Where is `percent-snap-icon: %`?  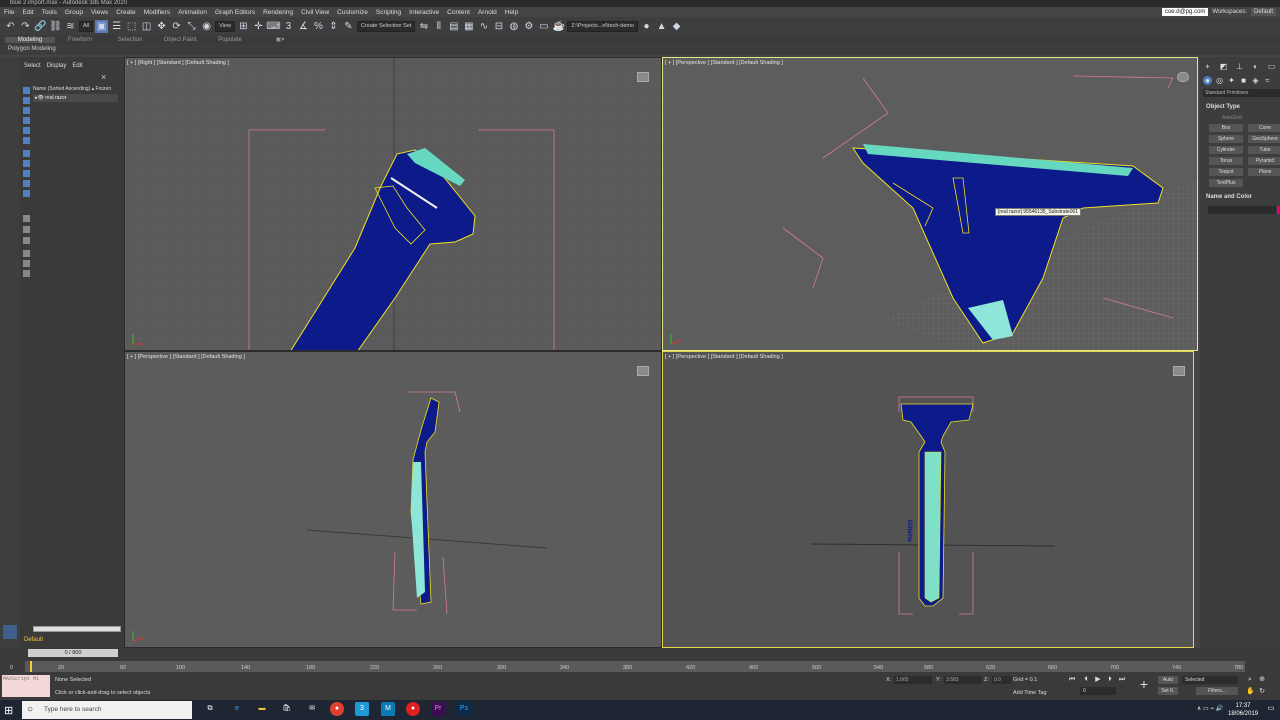
percent-snap-icon: % is located at coordinates (318, 26).